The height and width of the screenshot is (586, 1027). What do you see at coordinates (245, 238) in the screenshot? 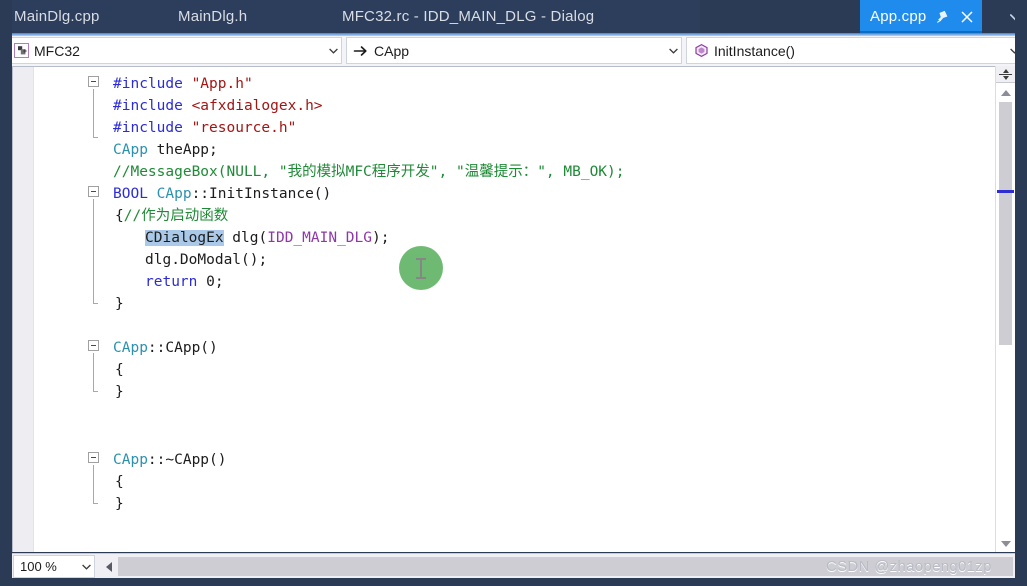
I see `code-token: dlg(` at bounding box center [245, 238].